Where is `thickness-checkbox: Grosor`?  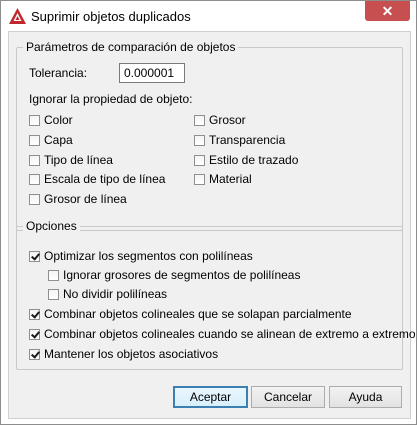
thickness-checkbox: Grosor is located at coordinates (220, 120).